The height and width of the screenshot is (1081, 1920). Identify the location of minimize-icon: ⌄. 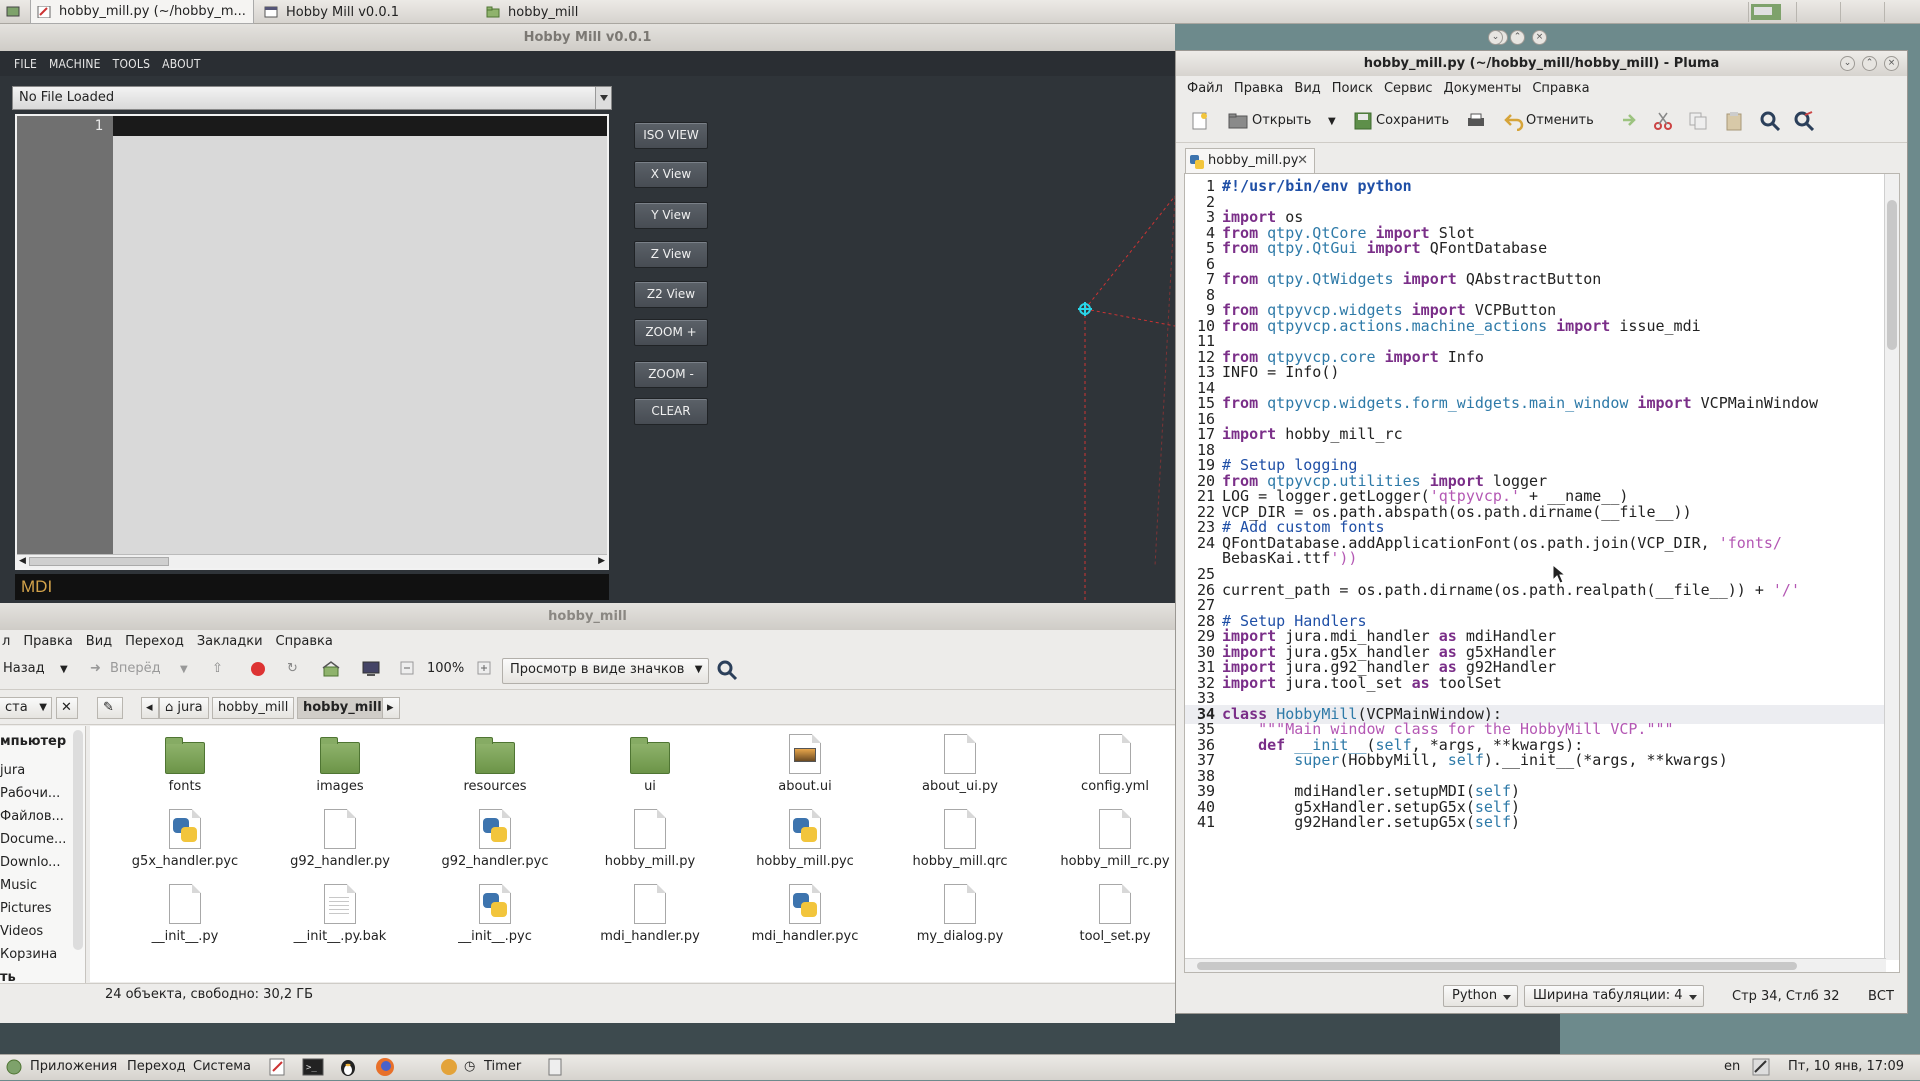
(1847, 63).